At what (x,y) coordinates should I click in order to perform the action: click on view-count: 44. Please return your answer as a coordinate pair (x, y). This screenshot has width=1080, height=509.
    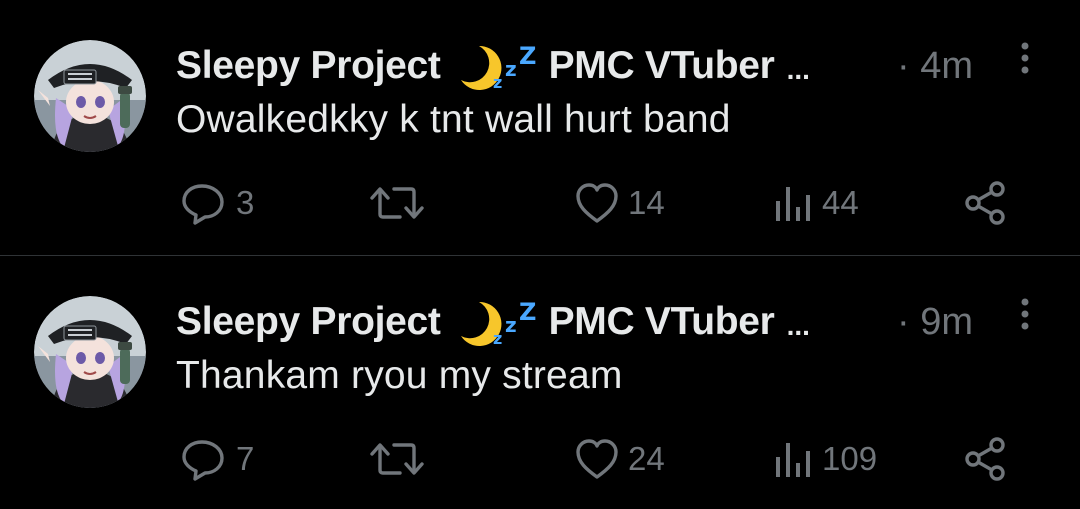
    Looking at the image, I should click on (840, 202).